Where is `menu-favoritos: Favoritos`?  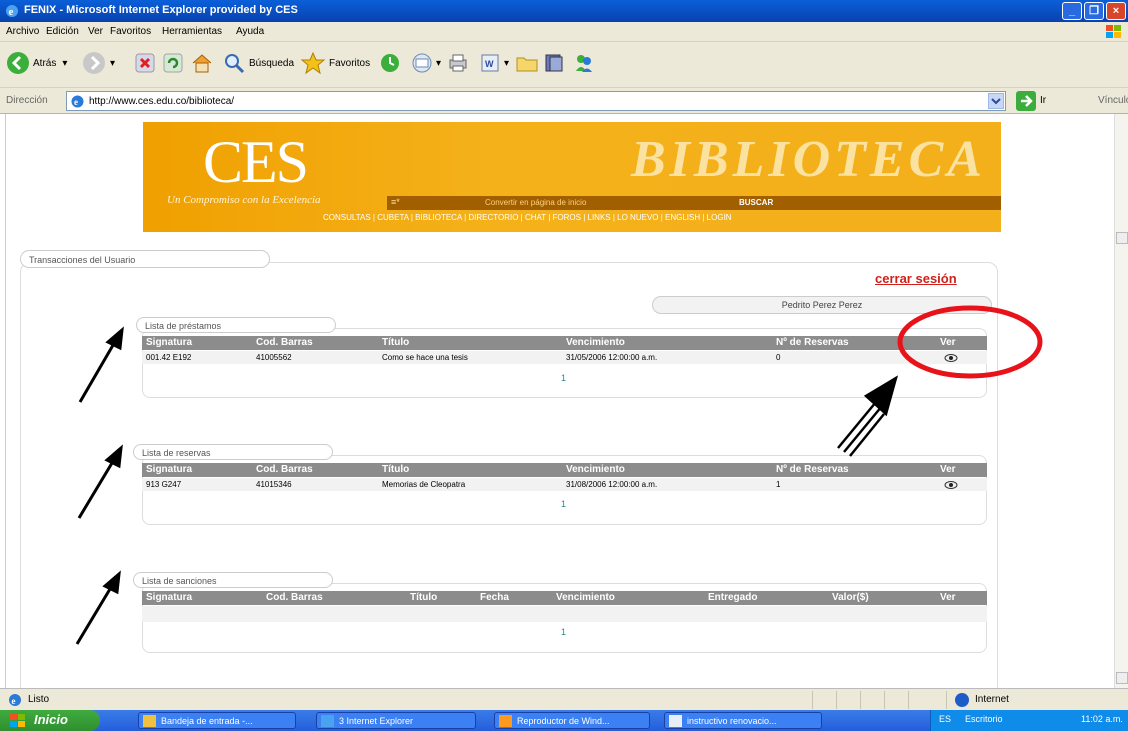
menu-favoritos: Favoritos is located at coordinates (130, 31).